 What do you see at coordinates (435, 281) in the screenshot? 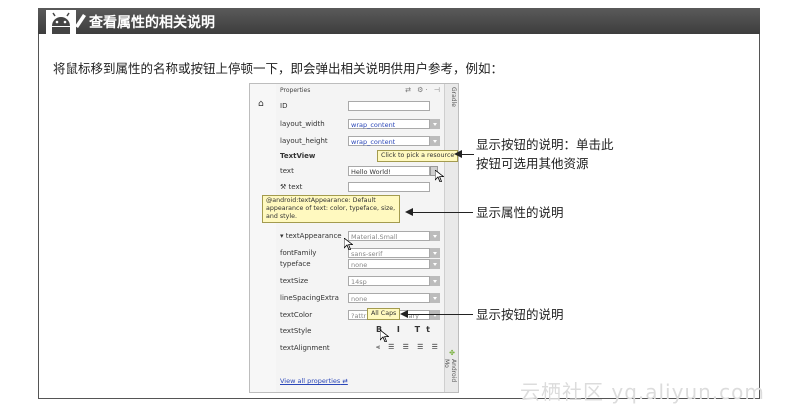
I see `dropdown-textsize` at bounding box center [435, 281].